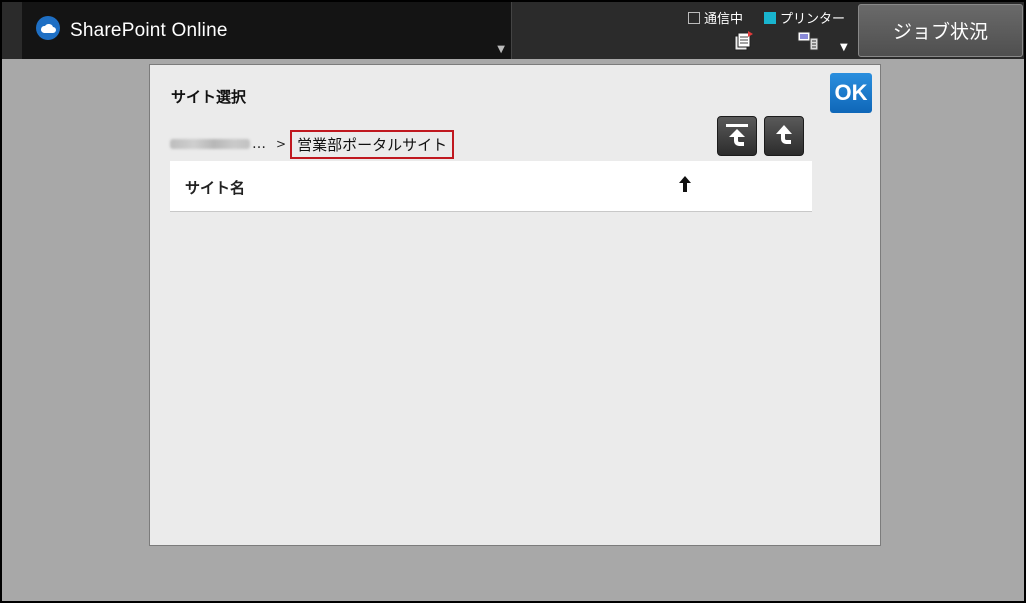 This screenshot has height=603, width=1026. What do you see at coordinates (685, 186) in the screenshot?
I see `sort-ascending-icon` at bounding box center [685, 186].